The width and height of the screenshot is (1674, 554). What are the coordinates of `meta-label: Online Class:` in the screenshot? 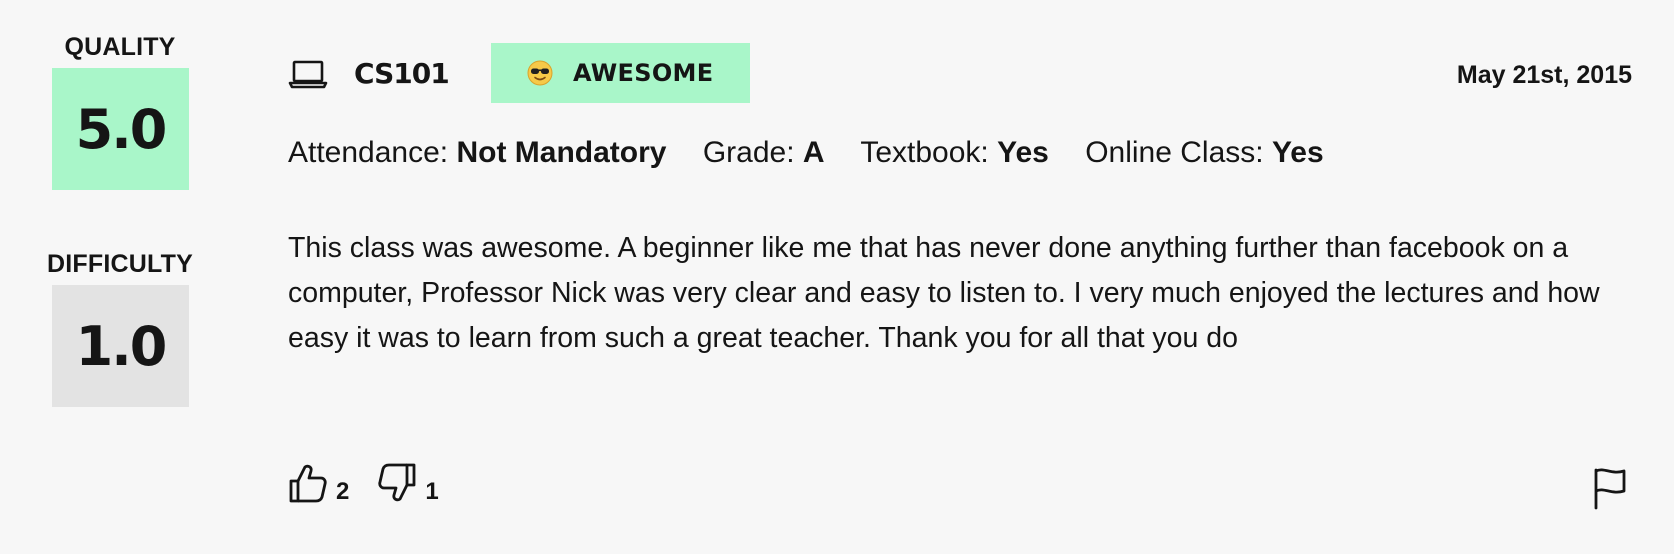 It's located at (1174, 152).